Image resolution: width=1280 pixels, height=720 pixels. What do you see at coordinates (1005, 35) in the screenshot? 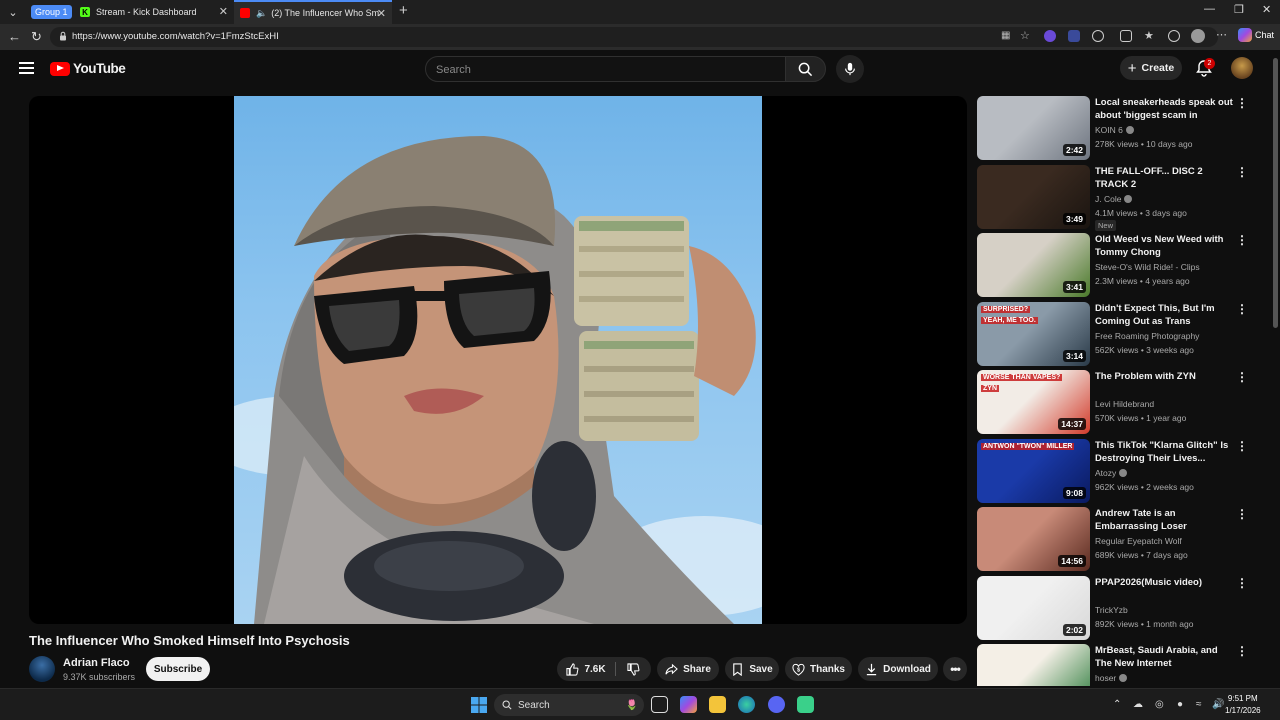
I see `read-aloud-icon: ▦` at bounding box center [1005, 35].